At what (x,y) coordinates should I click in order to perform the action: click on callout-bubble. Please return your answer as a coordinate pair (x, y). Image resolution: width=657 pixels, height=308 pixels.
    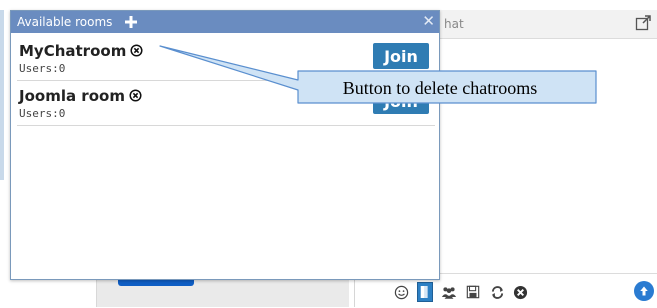
    Looking at the image, I should click on (378, 74).